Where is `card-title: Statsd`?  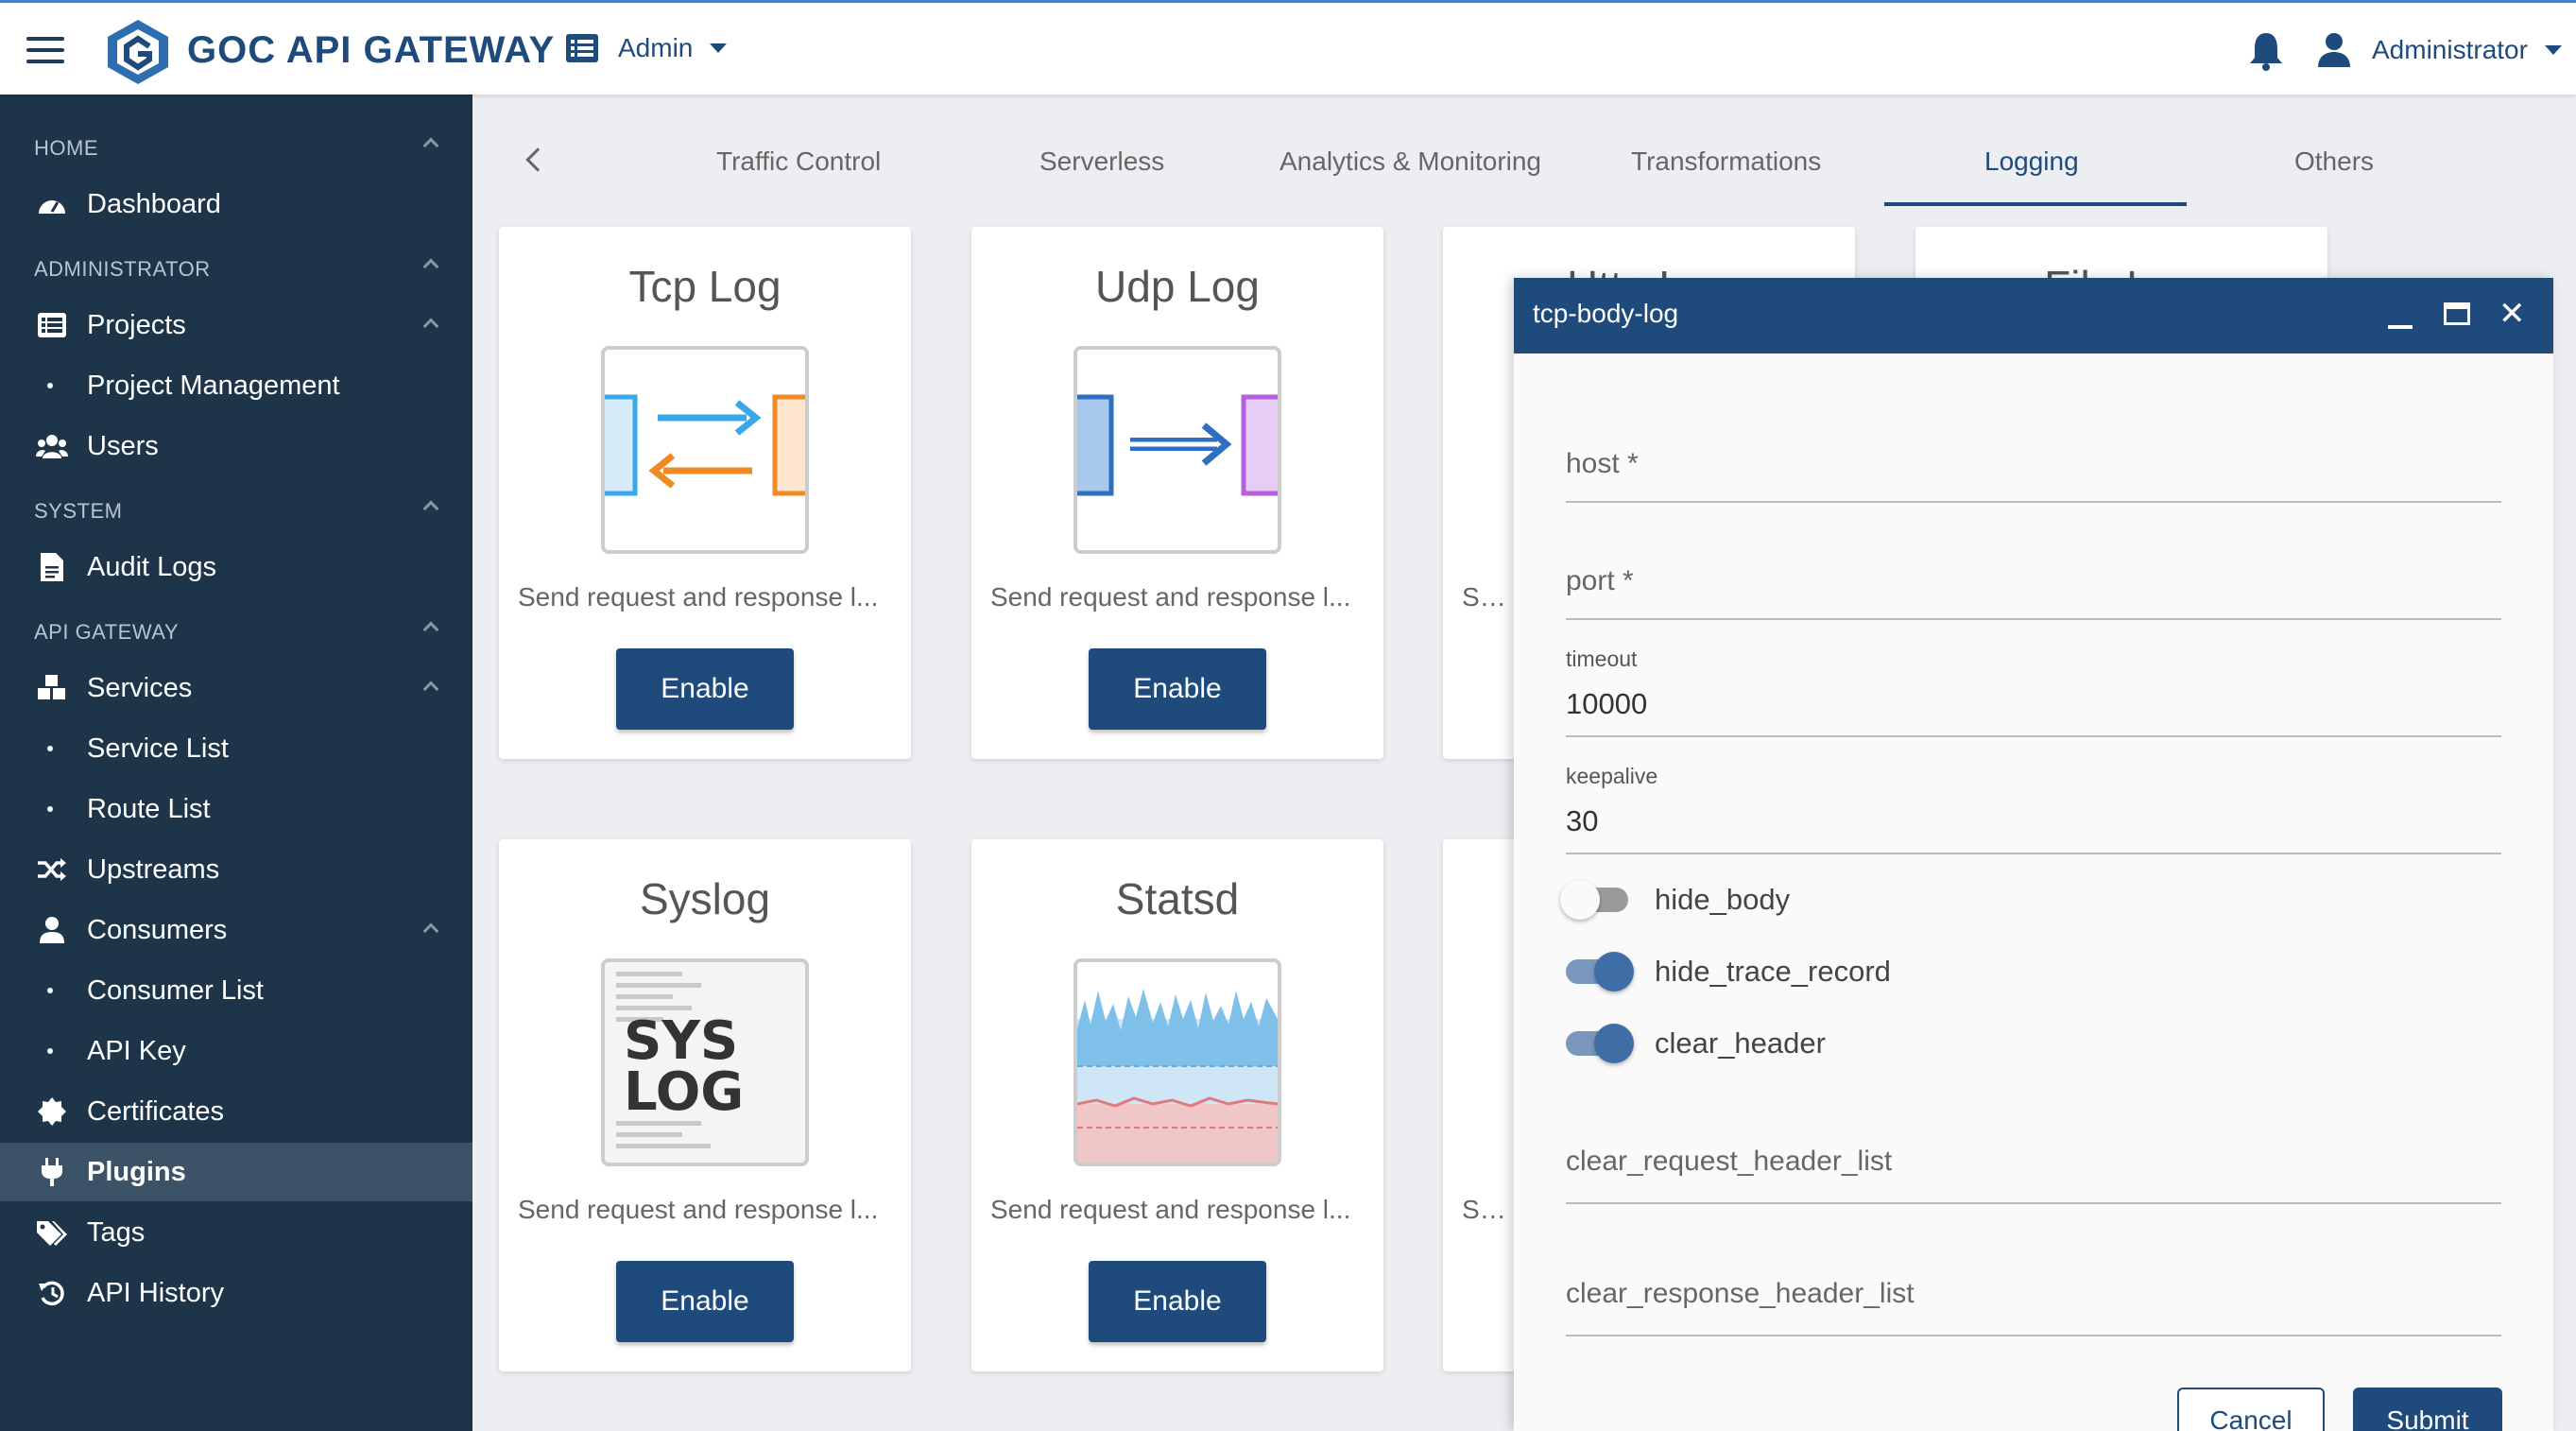 card-title: Statsd is located at coordinates (1177, 899).